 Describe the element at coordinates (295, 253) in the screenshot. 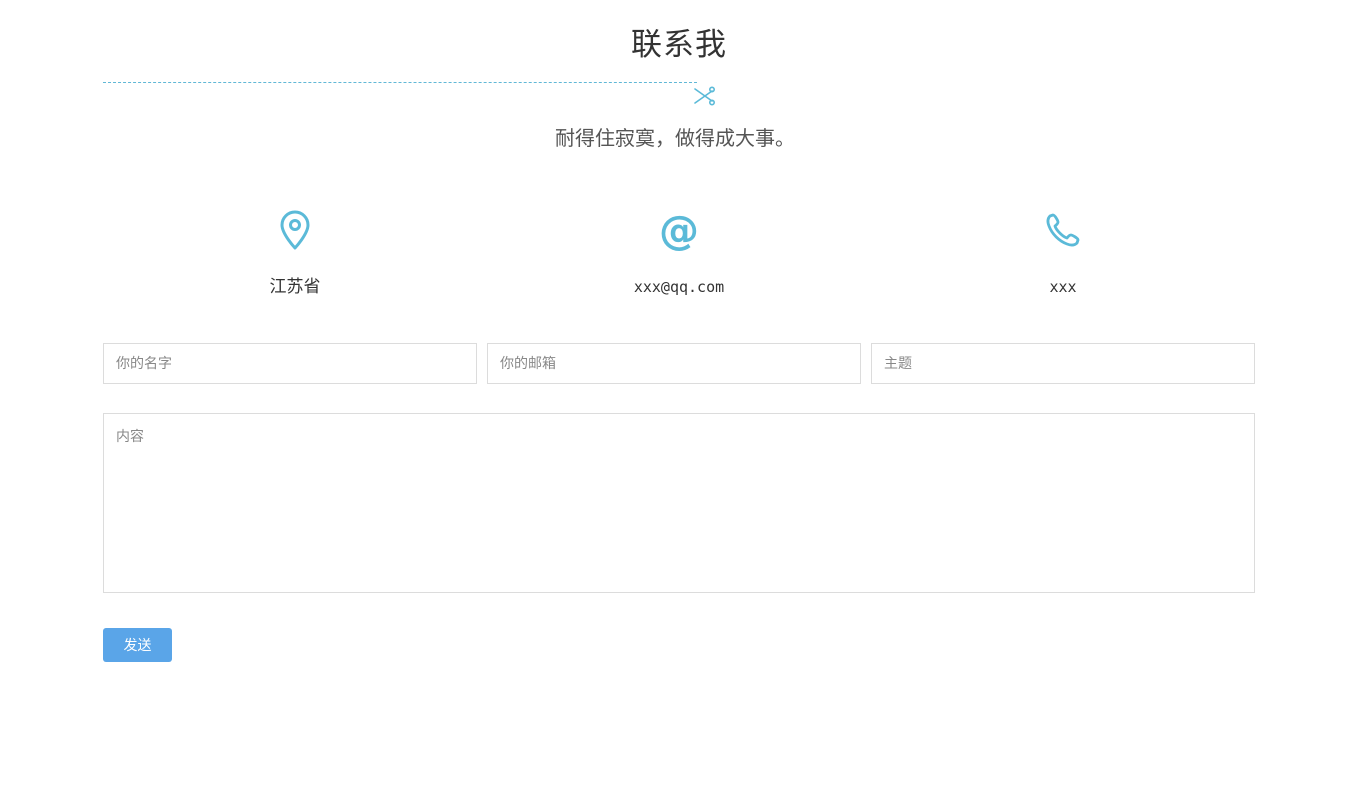

I see `contact-address: 江苏省` at that location.